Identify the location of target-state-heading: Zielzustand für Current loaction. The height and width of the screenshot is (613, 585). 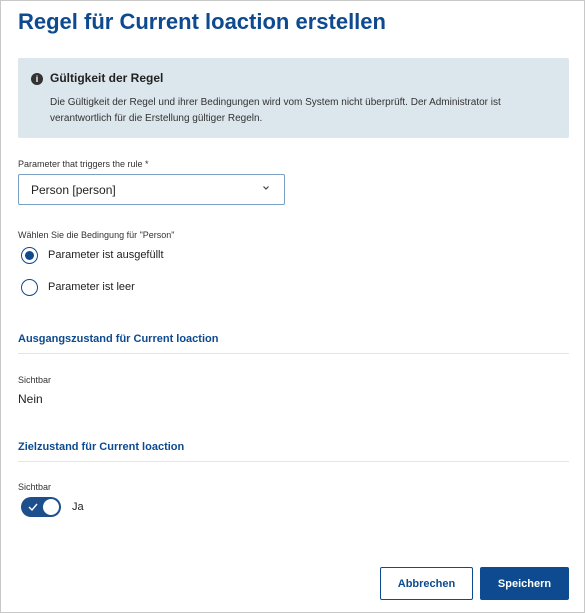
(101, 447).